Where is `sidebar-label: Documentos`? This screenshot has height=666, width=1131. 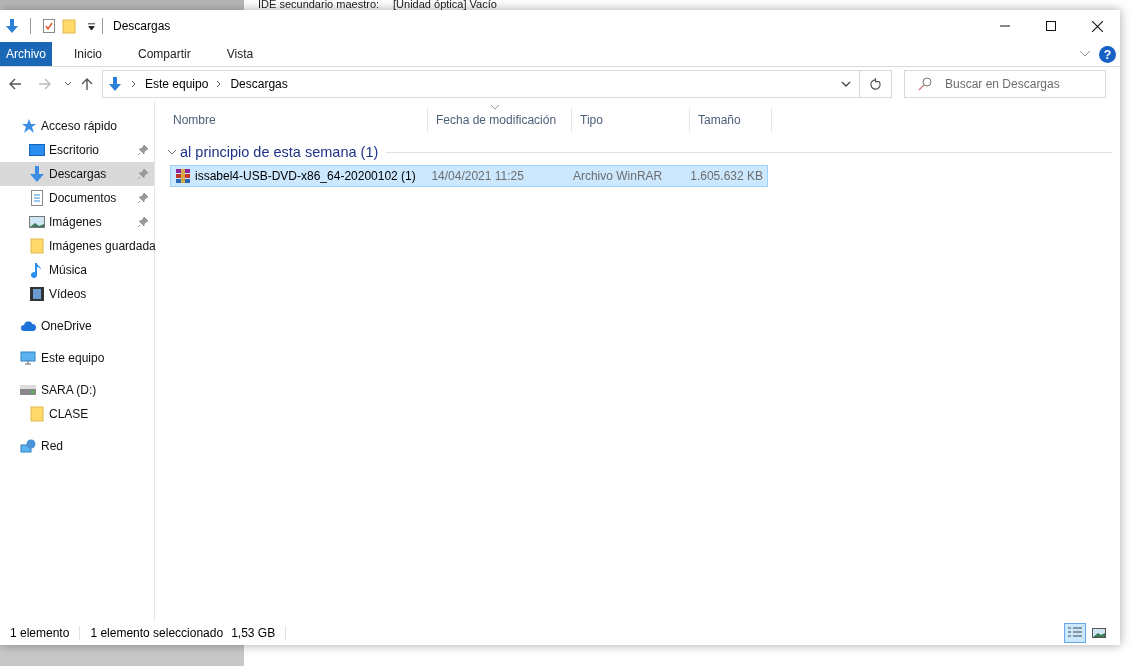 sidebar-label: Documentos is located at coordinates (83, 198).